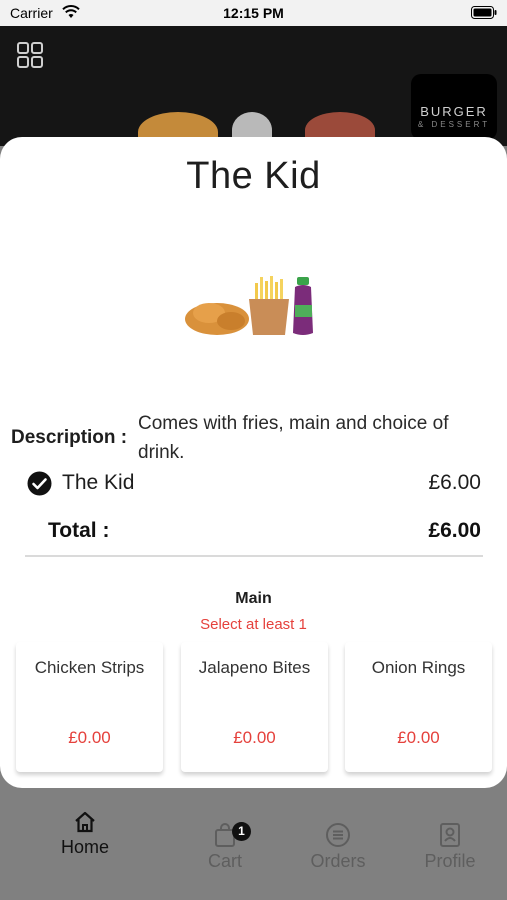 The image size is (507, 900). I want to click on product-image, so click(249, 305).